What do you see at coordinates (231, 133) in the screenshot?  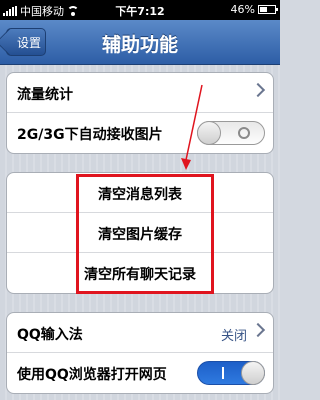 I see `auto-receive-images-toggle` at bounding box center [231, 133].